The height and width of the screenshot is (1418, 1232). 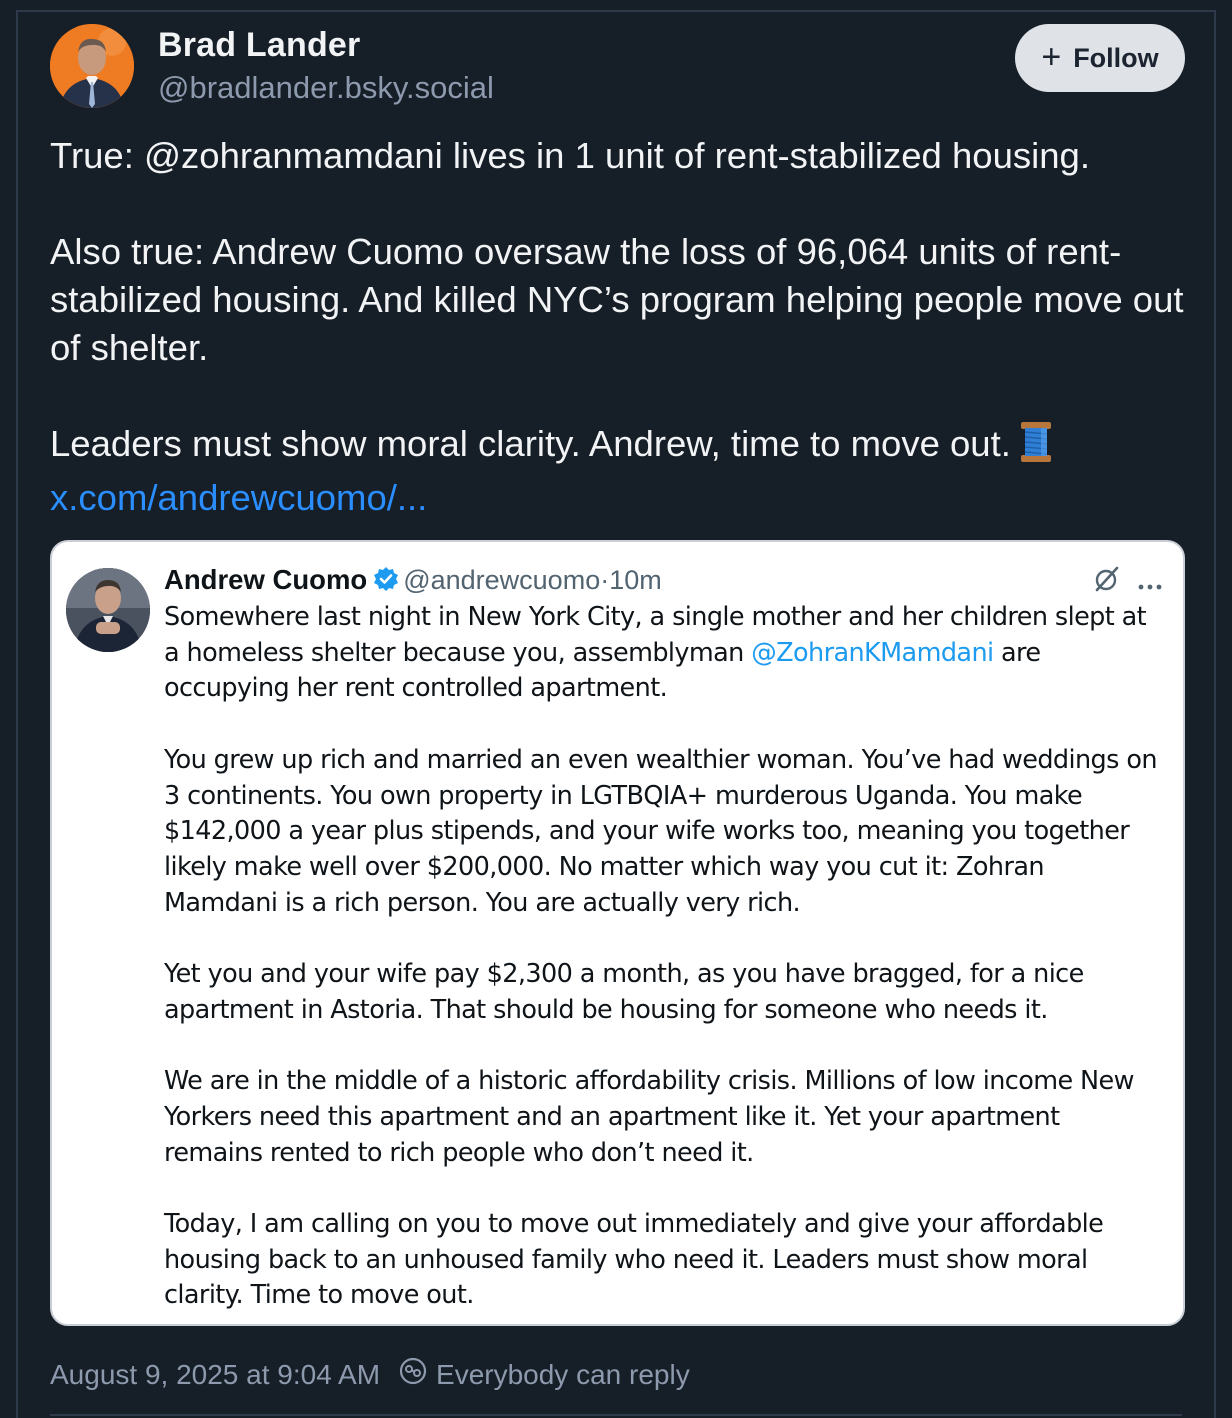 I want to click on reply-settings: Everybody can reply, so click(x=544, y=1374).